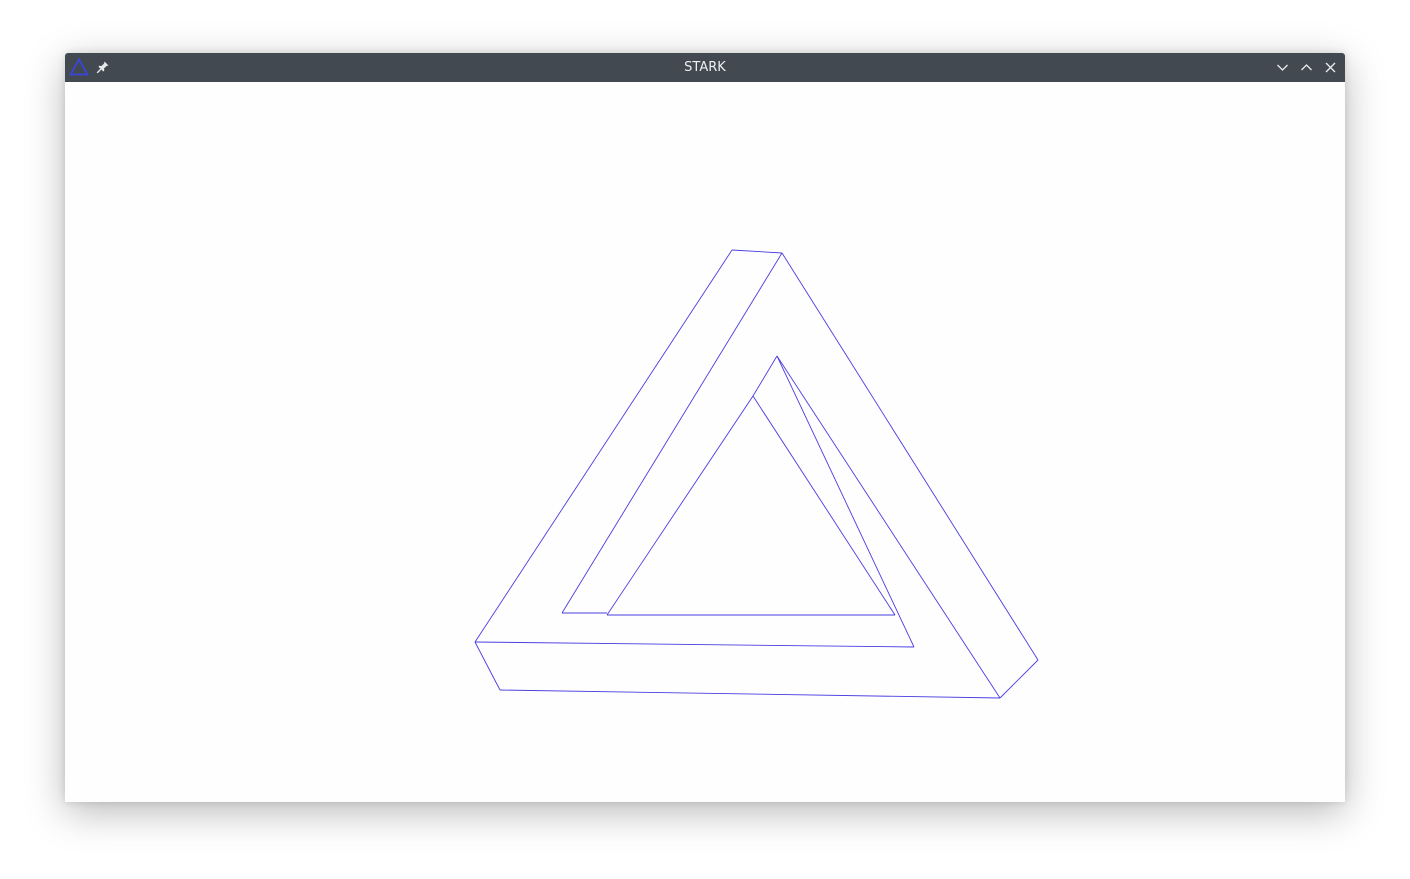 This screenshot has width=1410, height=879. What do you see at coordinates (487, 666) in the screenshot?
I see `left-cap-edge` at bounding box center [487, 666].